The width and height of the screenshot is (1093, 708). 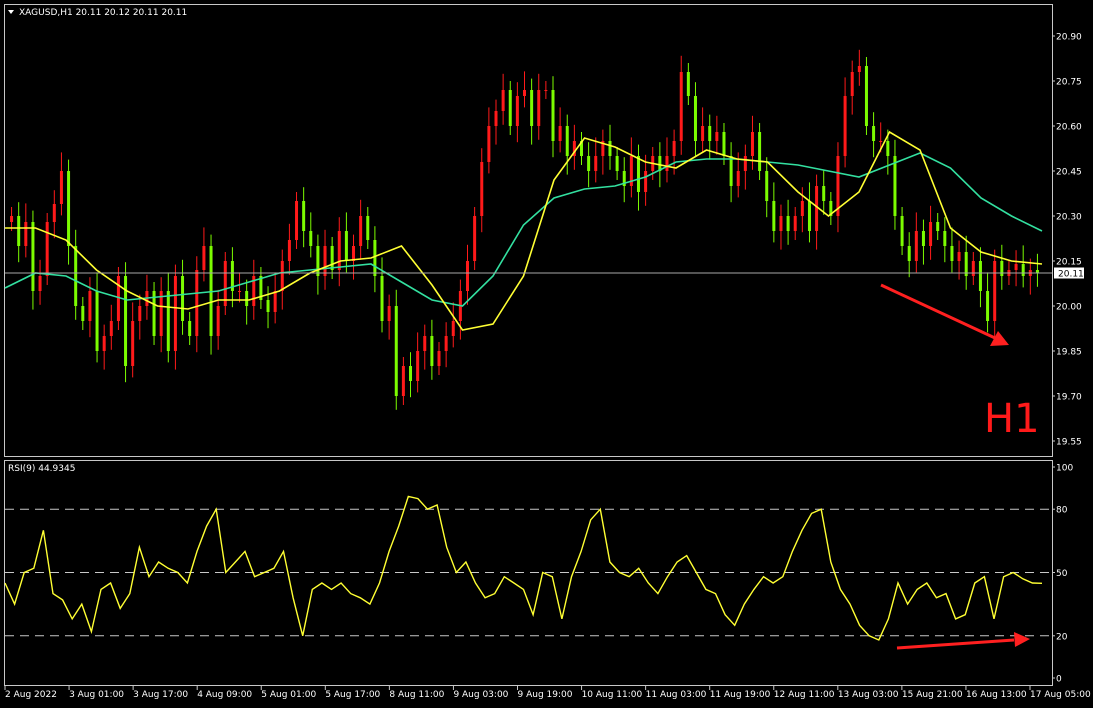 What do you see at coordinates (96, 695) in the screenshot?
I see `time-tick-label: 3 Aug 01:00` at bounding box center [96, 695].